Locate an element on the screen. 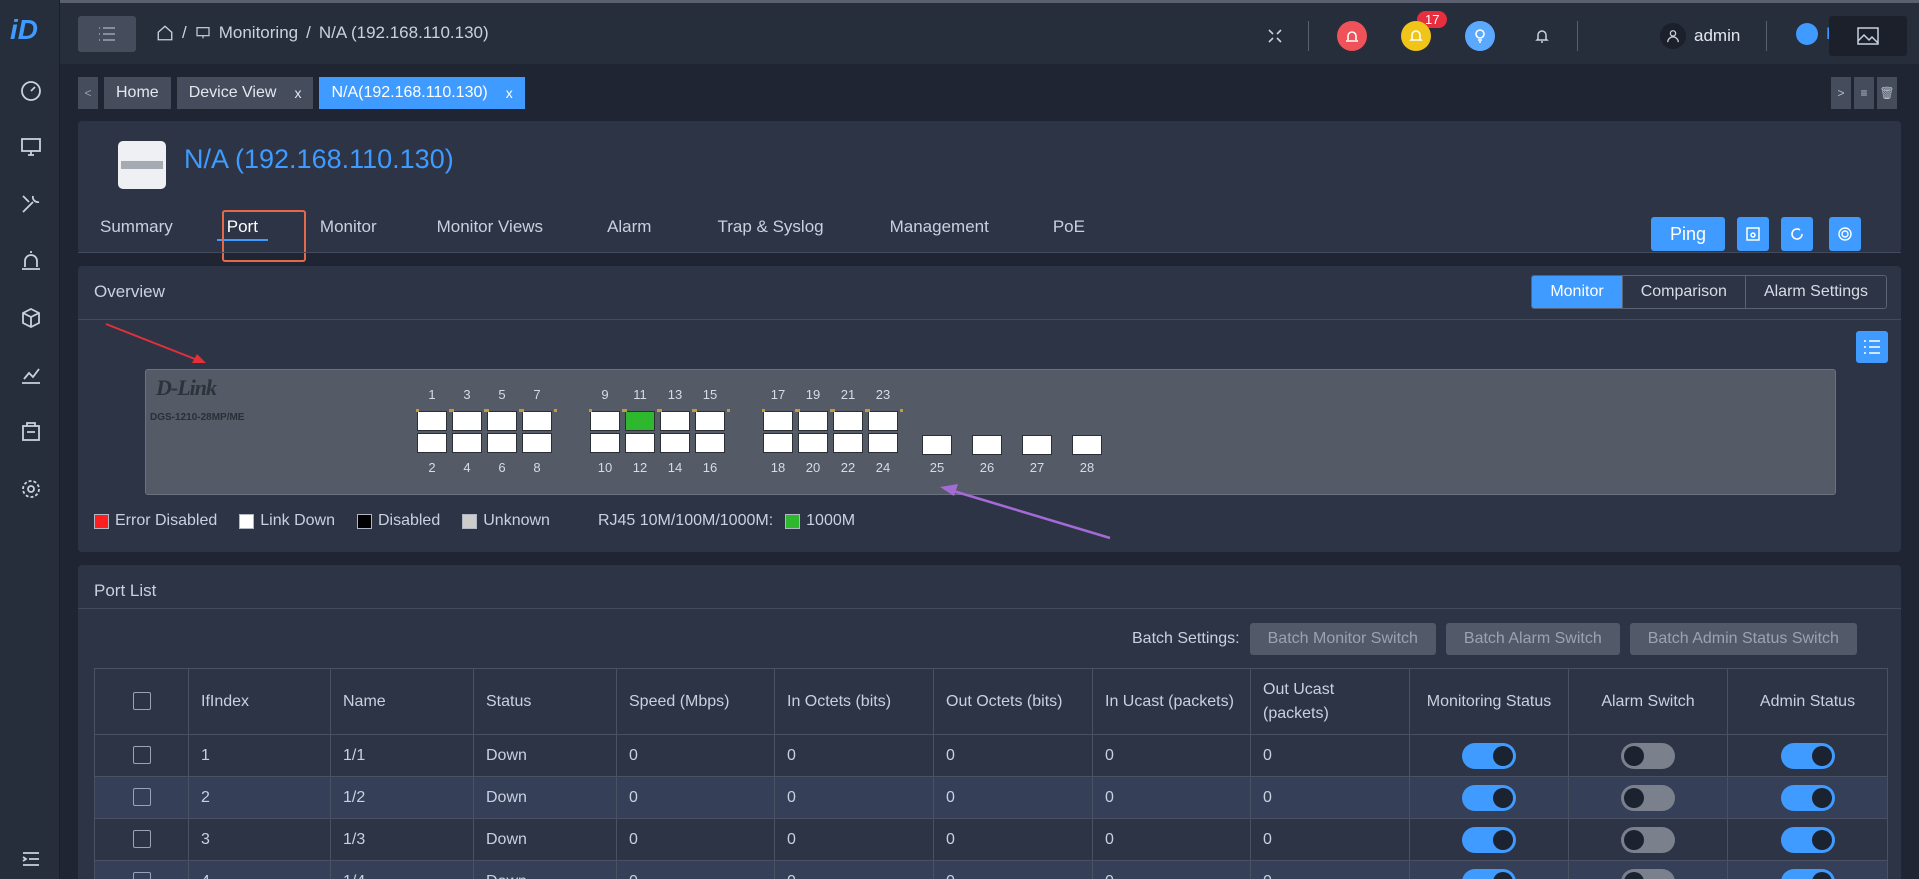 The width and height of the screenshot is (1919, 879). legend-error-disabled: Error Disabled is located at coordinates (155, 521).